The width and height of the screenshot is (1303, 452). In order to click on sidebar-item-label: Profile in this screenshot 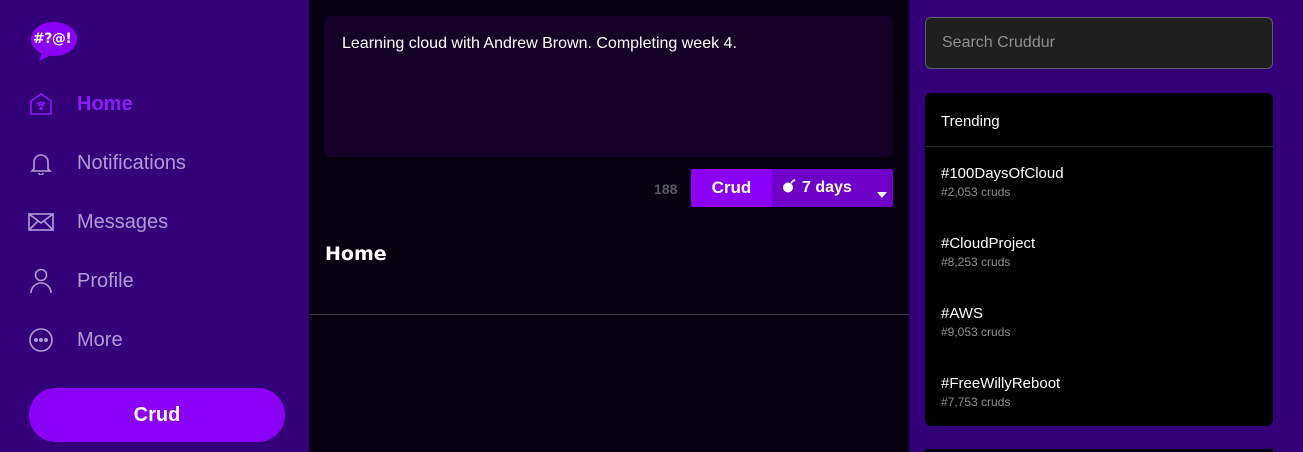, I will do `click(105, 280)`.